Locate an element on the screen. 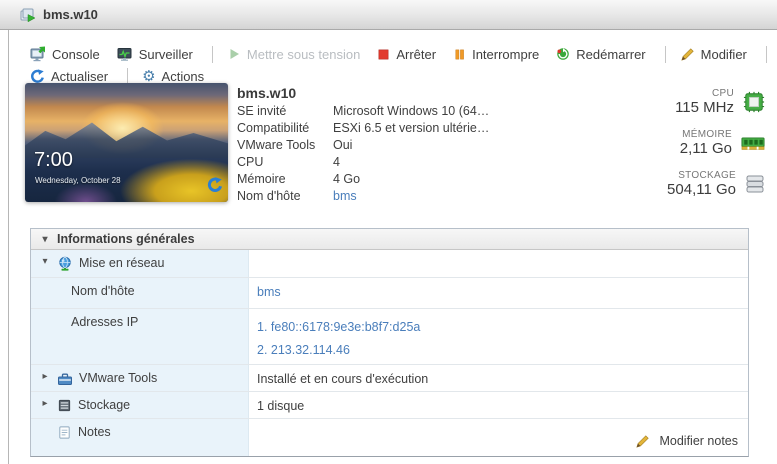  table-row-storage: ▸ Stockage 1 disque is located at coordinates (389, 405).